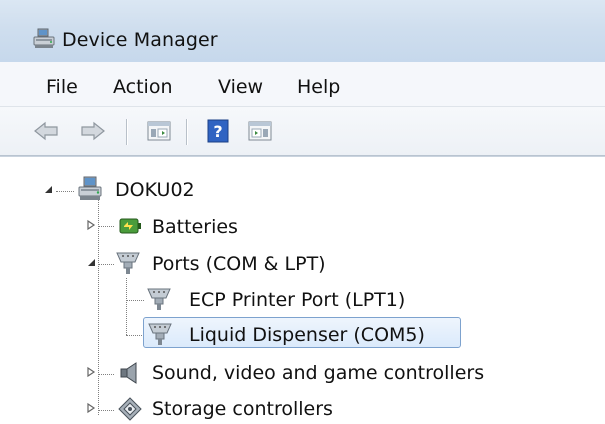  What do you see at coordinates (130, 409) in the screenshot?
I see `storage-icon` at bounding box center [130, 409].